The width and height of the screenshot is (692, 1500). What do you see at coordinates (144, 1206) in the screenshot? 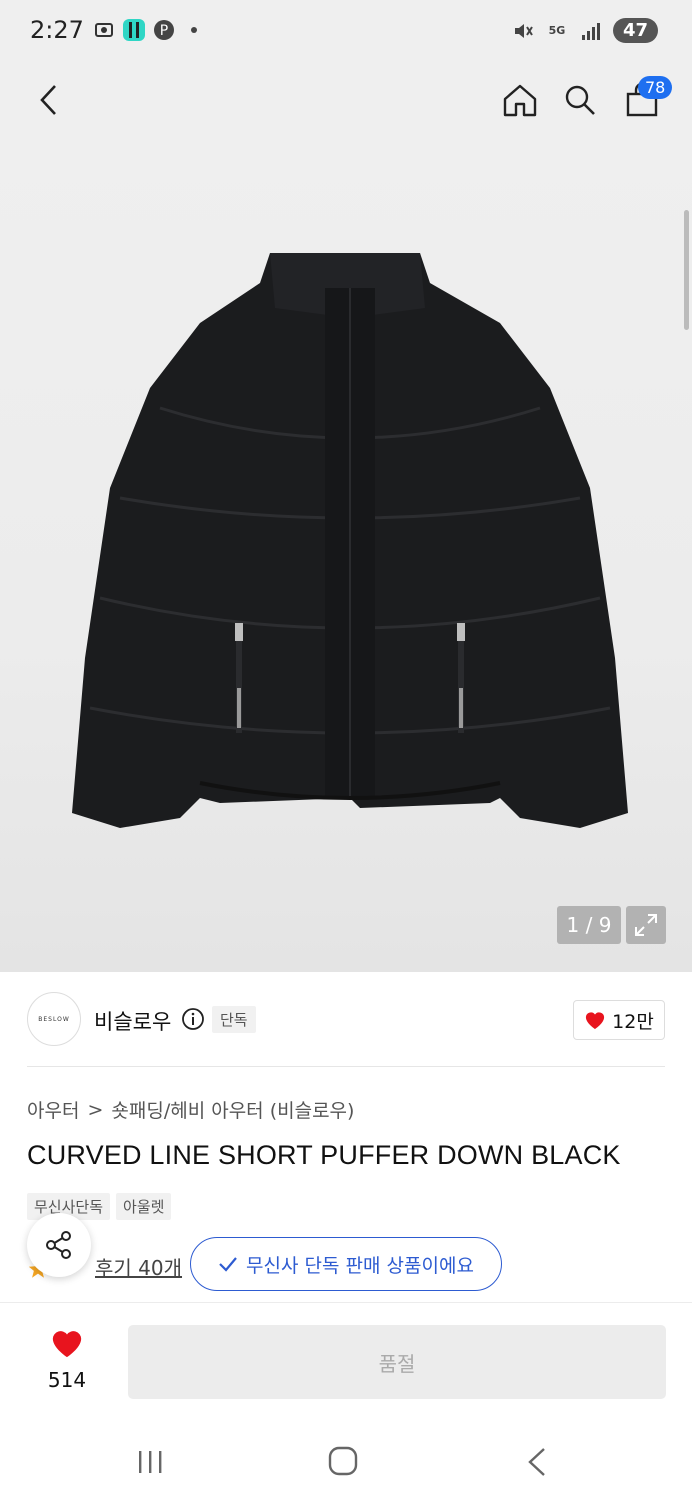
I see `product-tag: 아울렛` at bounding box center [144, 1206].